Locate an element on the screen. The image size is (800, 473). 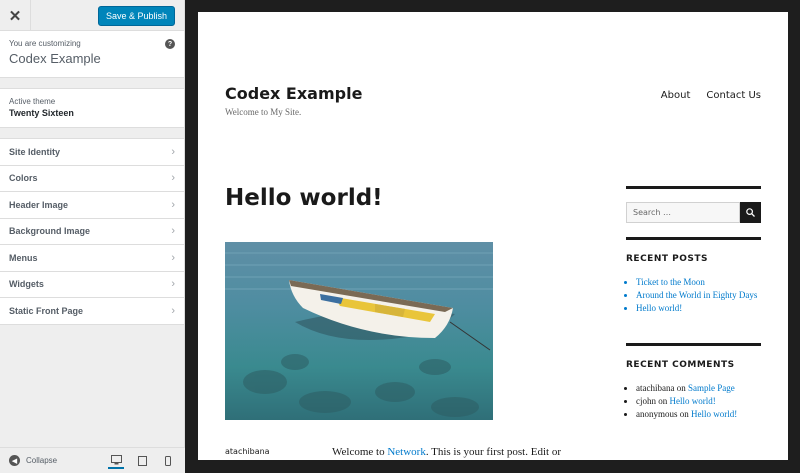
nav-item-contact: Contact Us is located at coordinates (733, 95).